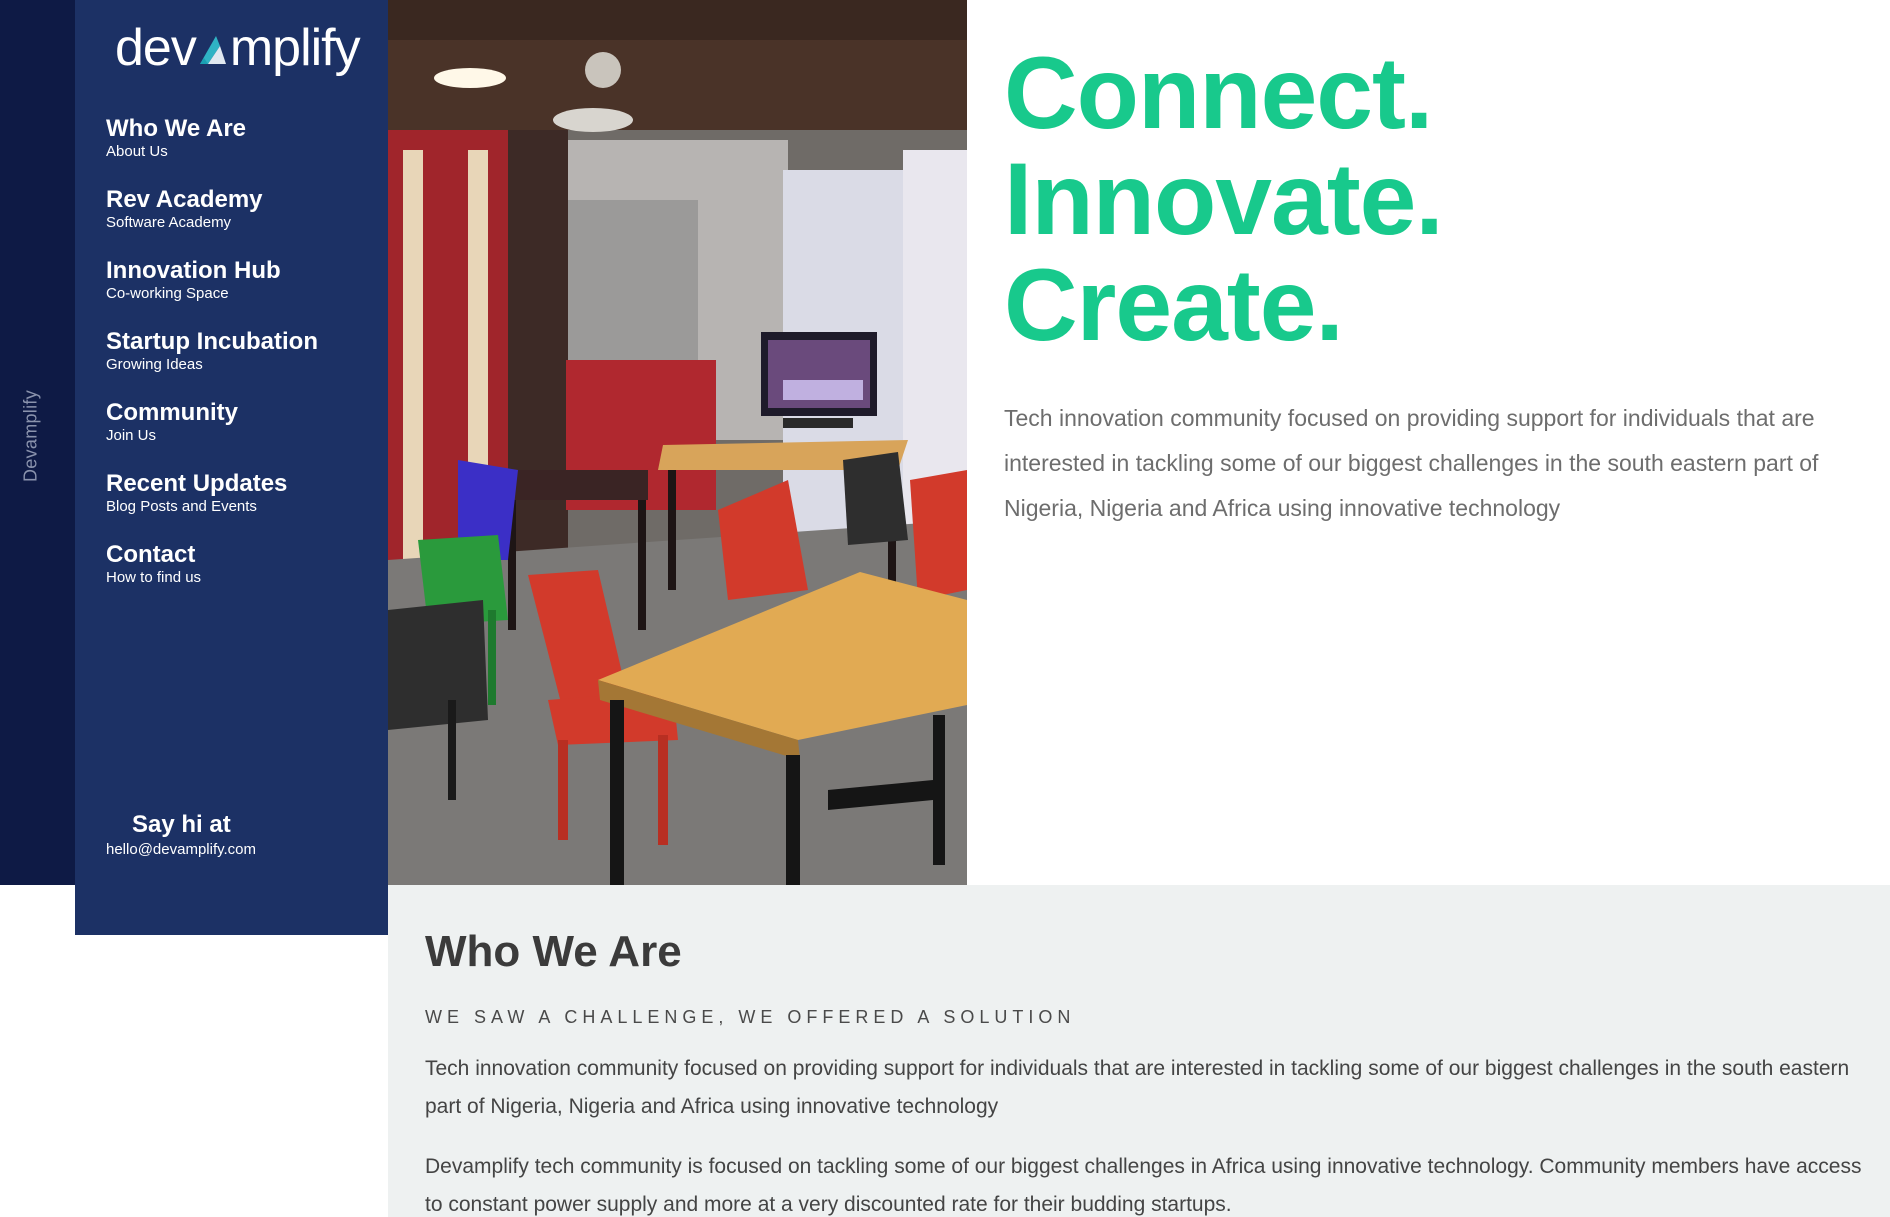  I want to click on nav-item-title: Contact, so click(151, 554).